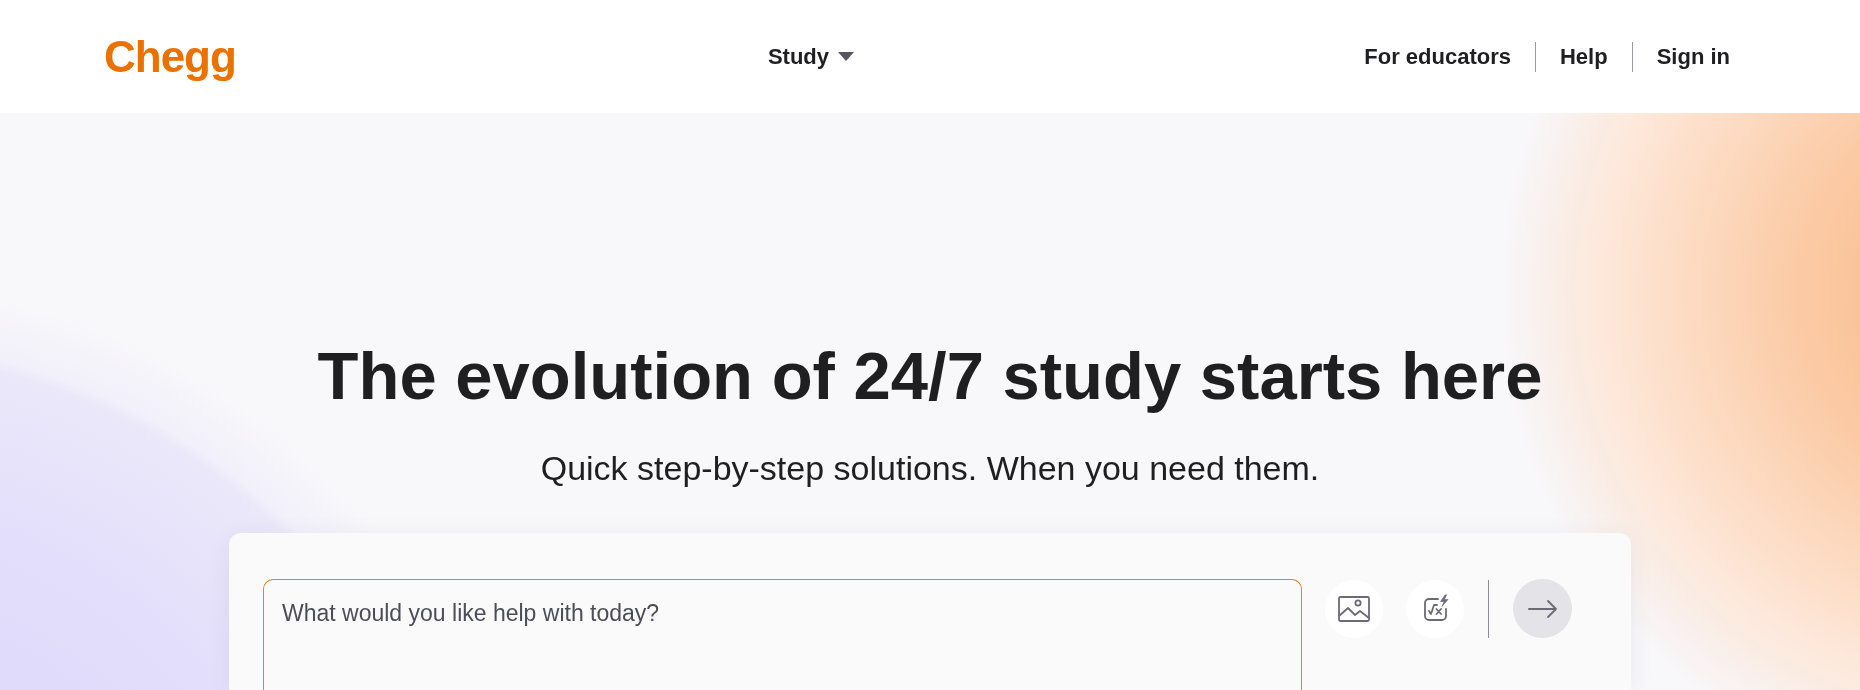 This screenshot has width=1860, height=690. Describe the element at coordinates (1542, 608) in the screenshot. I see `arrow-right-icon` at that location.